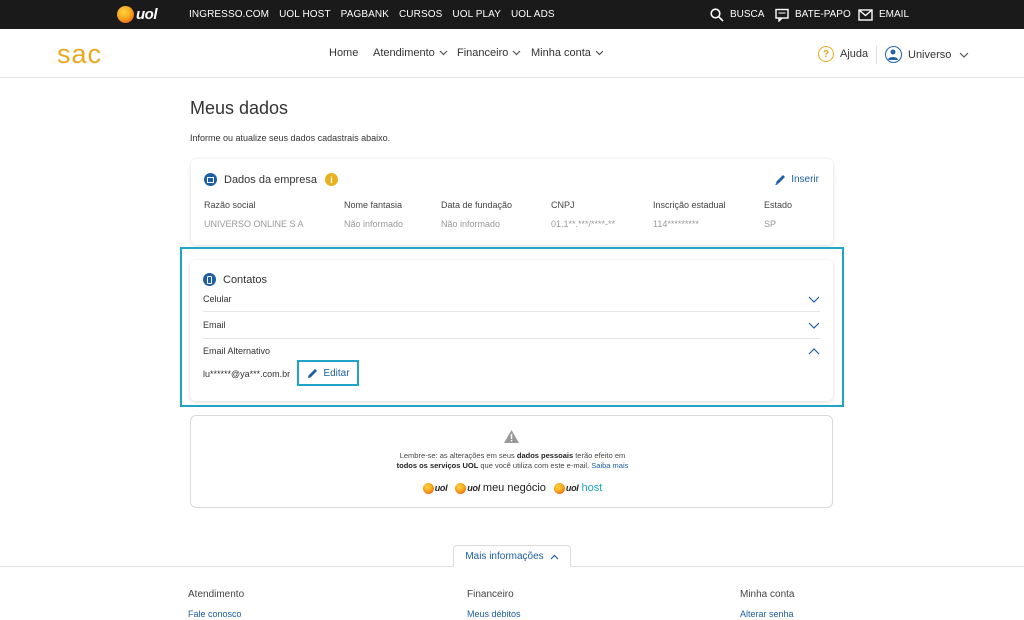  What do you see at coordinates (209, 279) in the screenshot?
I see `phone-icon` at bounding box center [209, 279].